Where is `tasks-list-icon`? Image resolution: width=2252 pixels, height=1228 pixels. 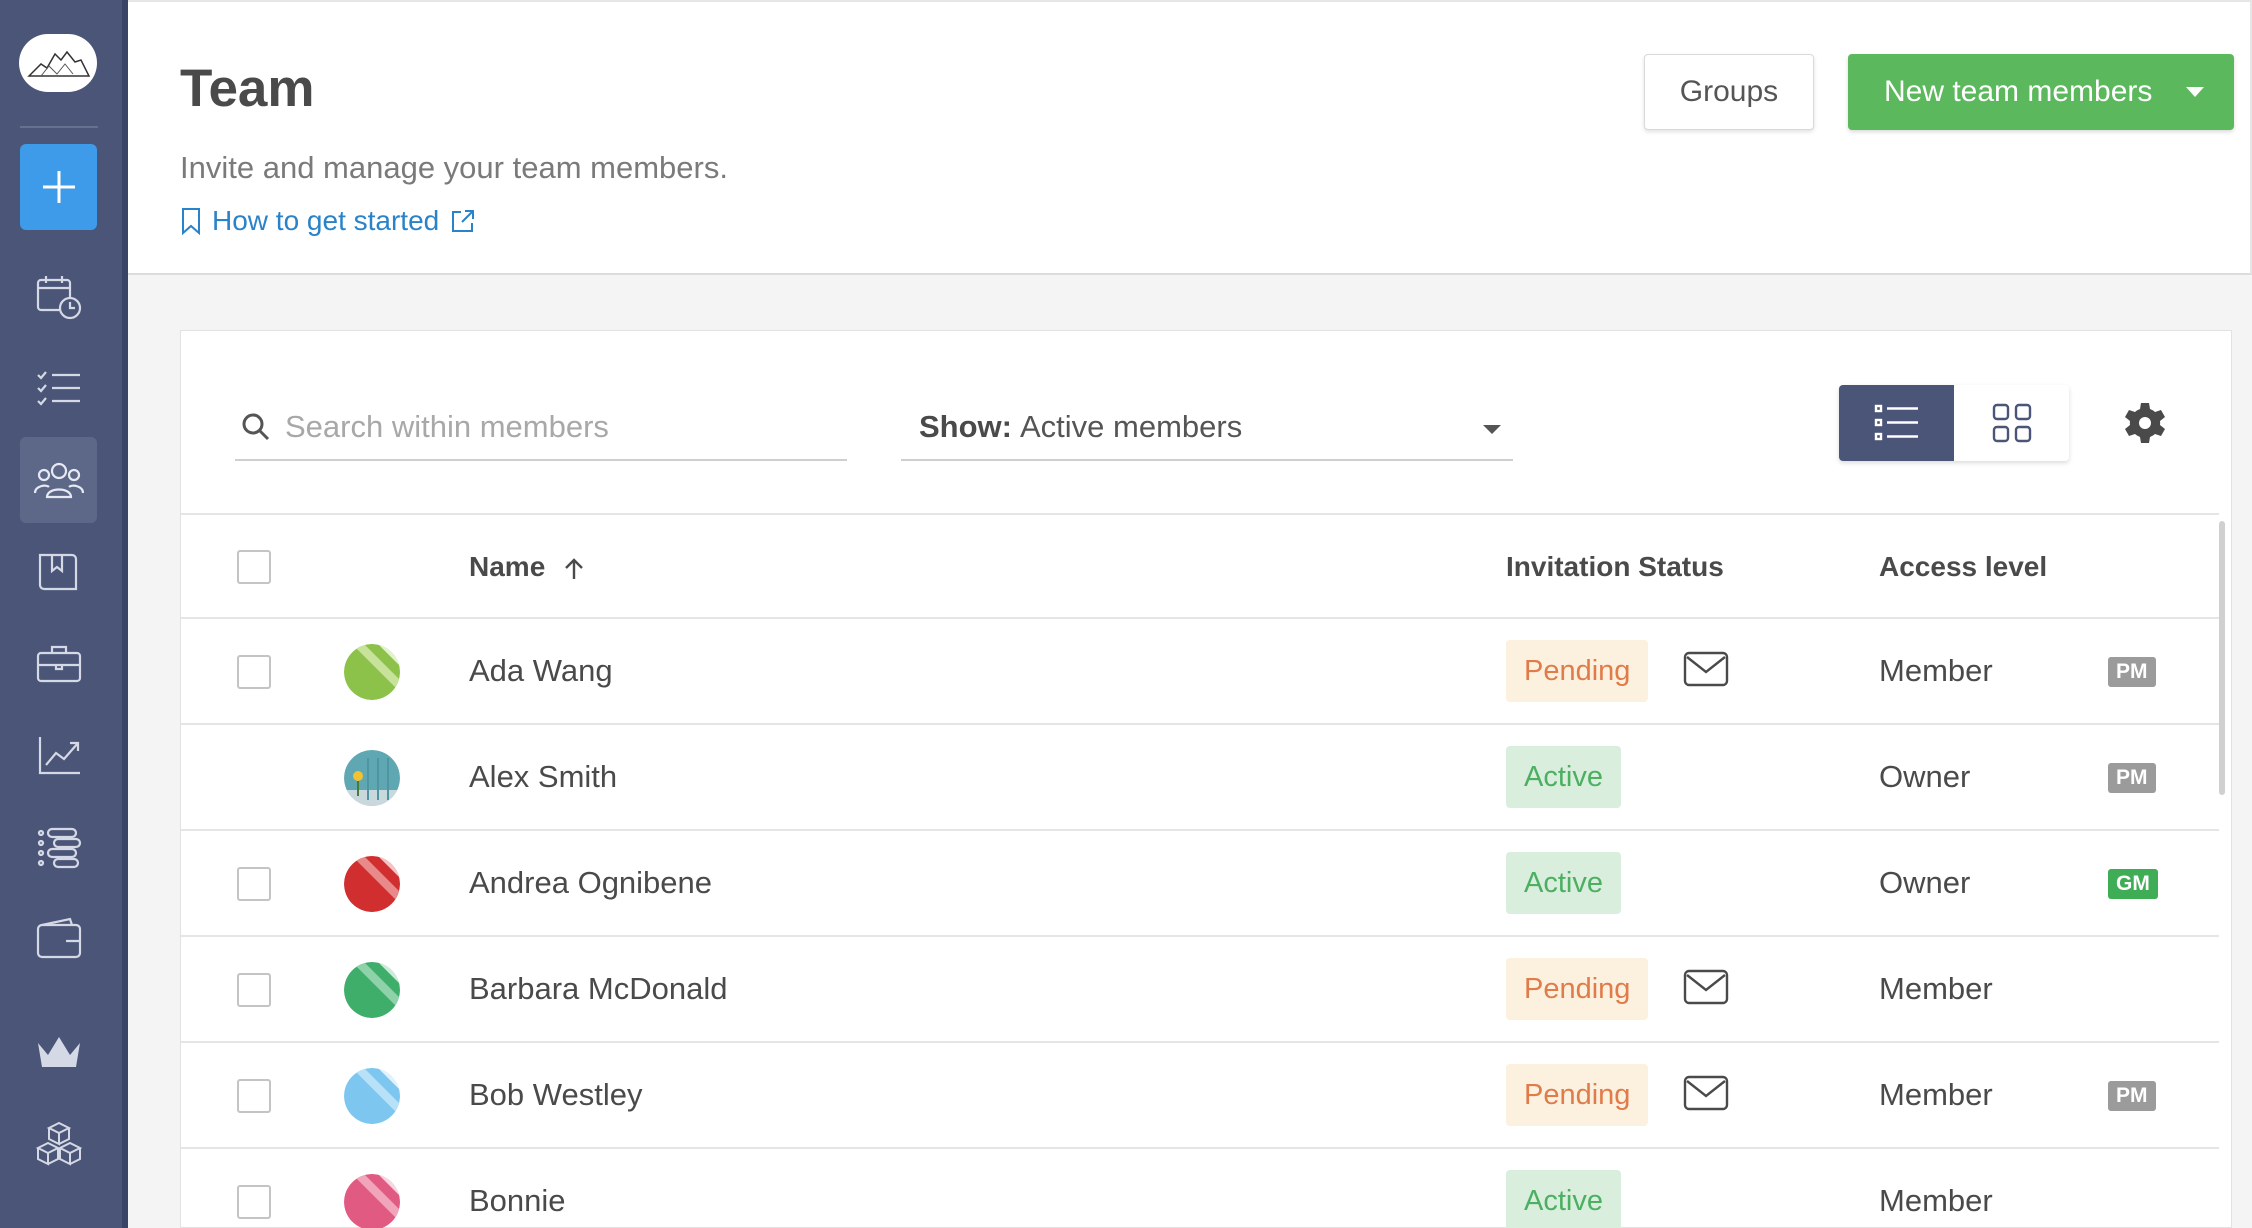
tasks-list-icon is located at coordinates (58, 388).